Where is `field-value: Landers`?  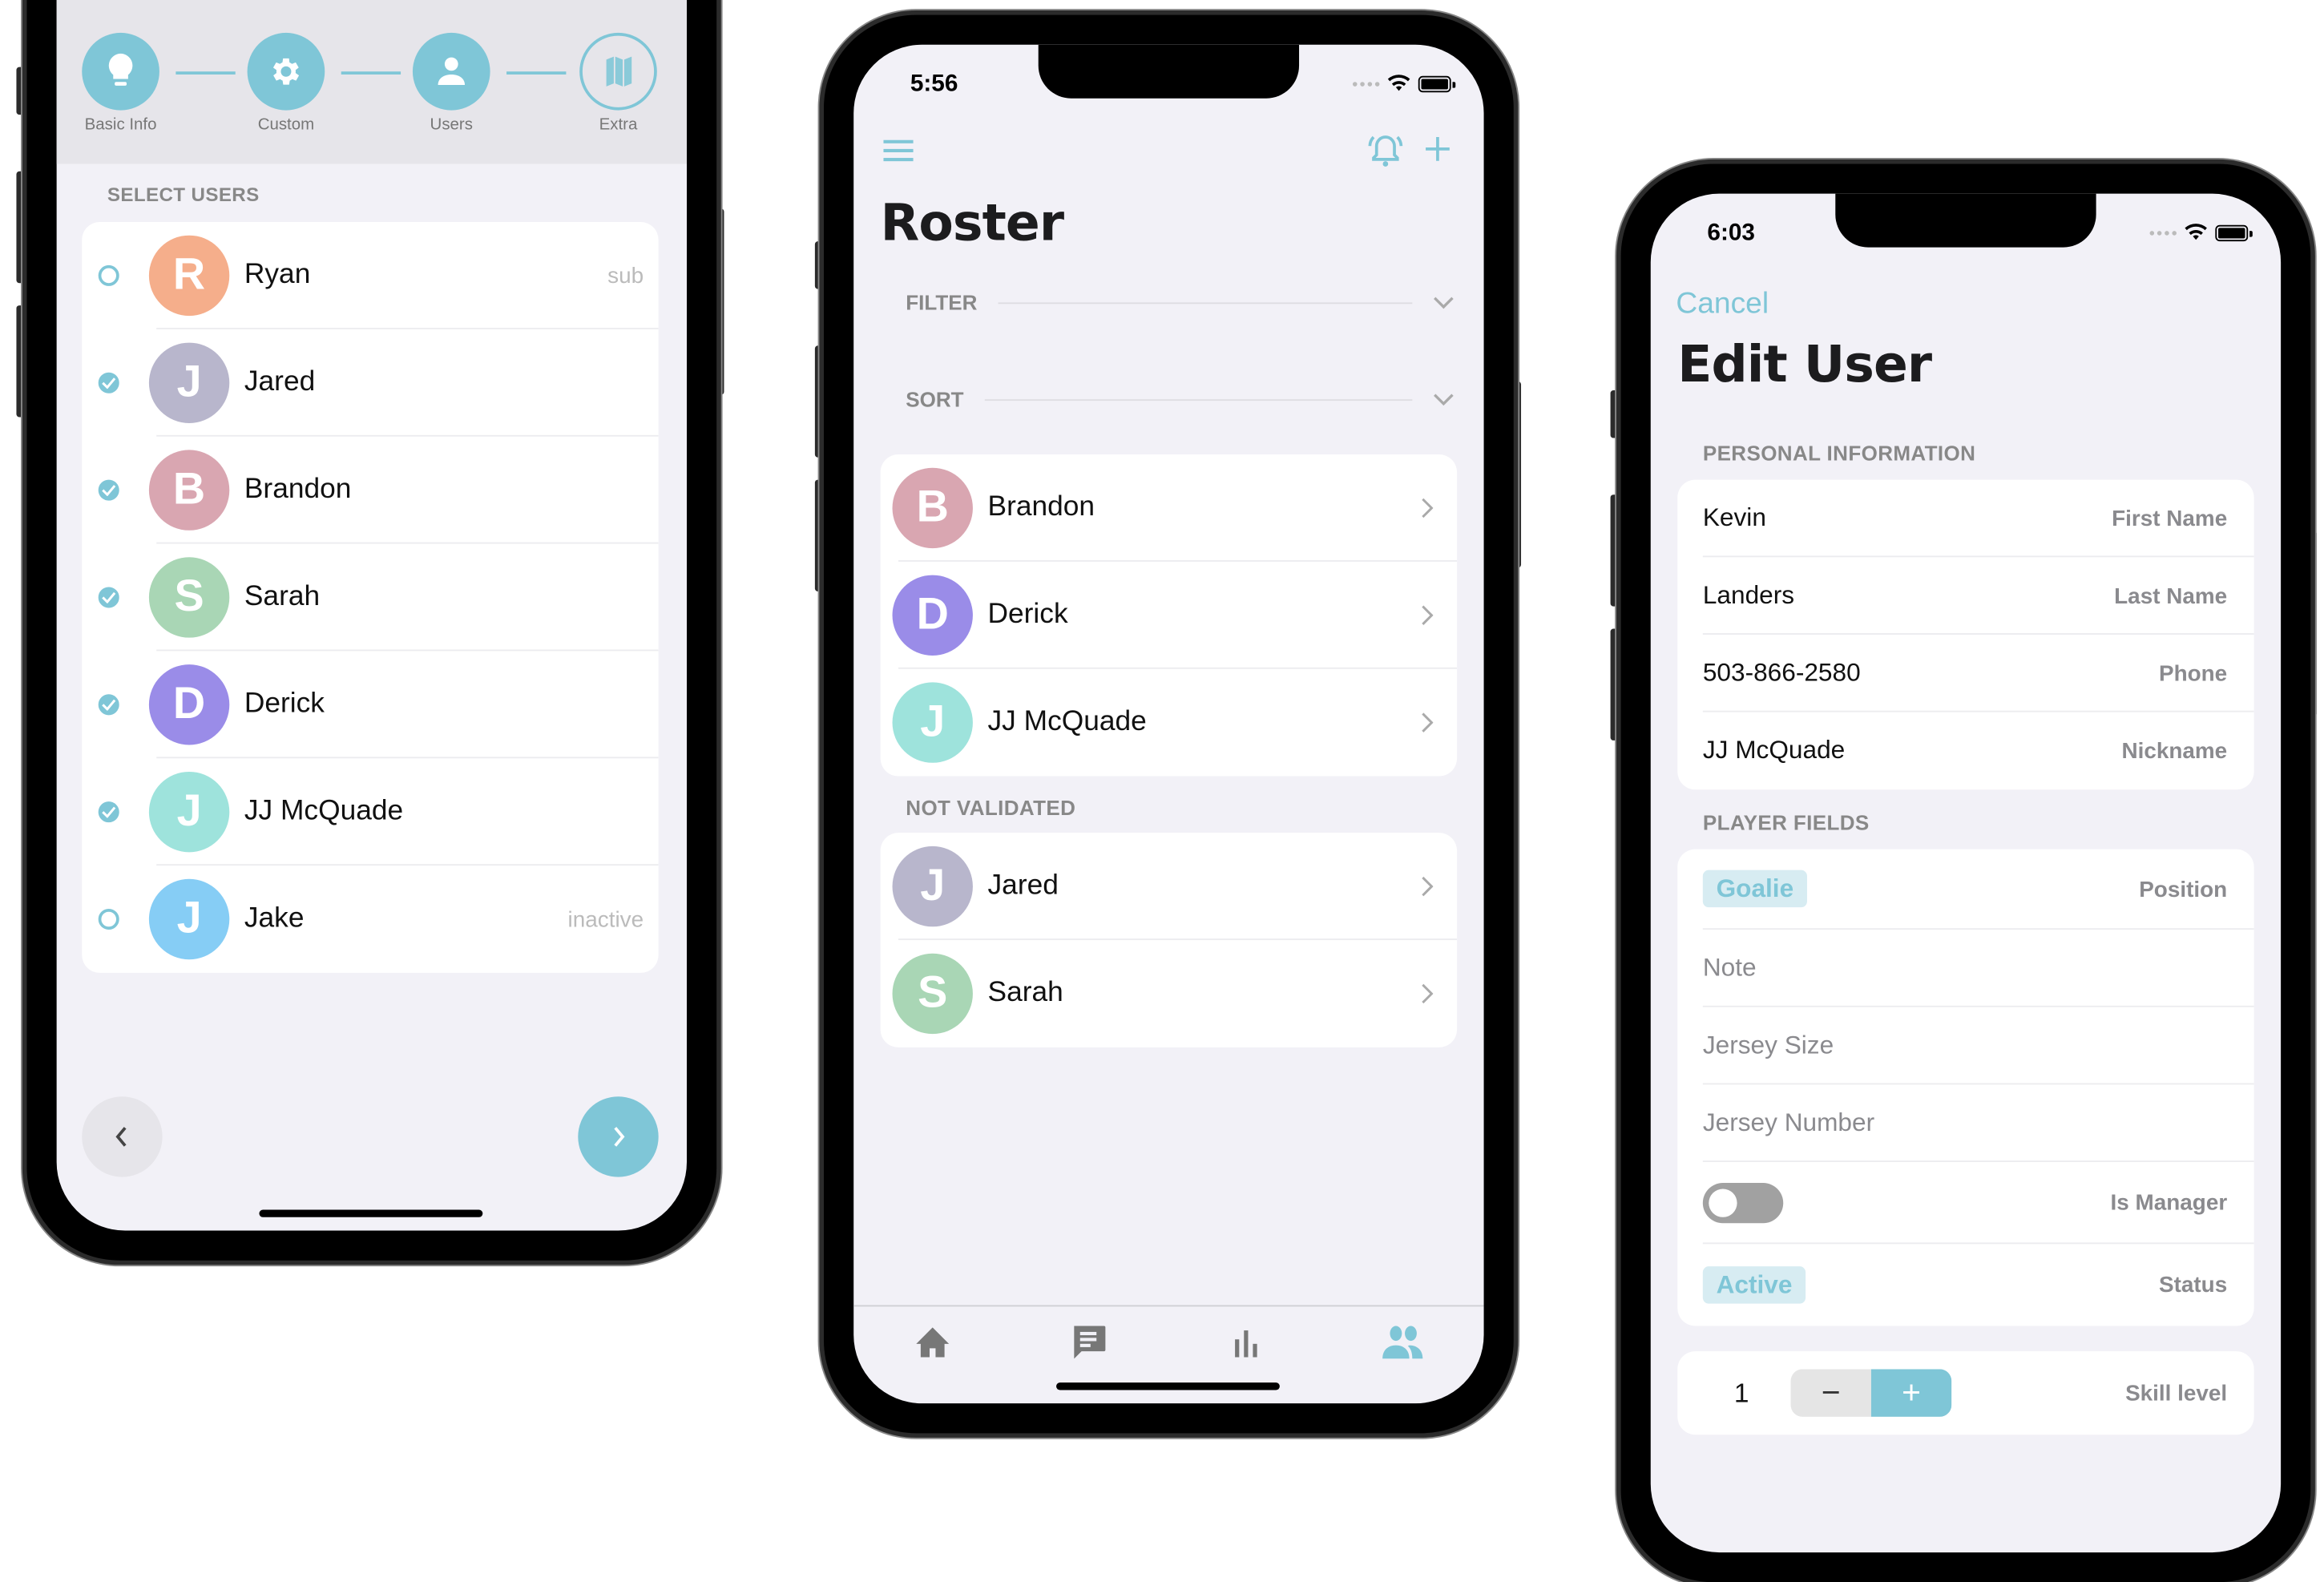
field-value: Landers is located at coordinates (1908, 596).